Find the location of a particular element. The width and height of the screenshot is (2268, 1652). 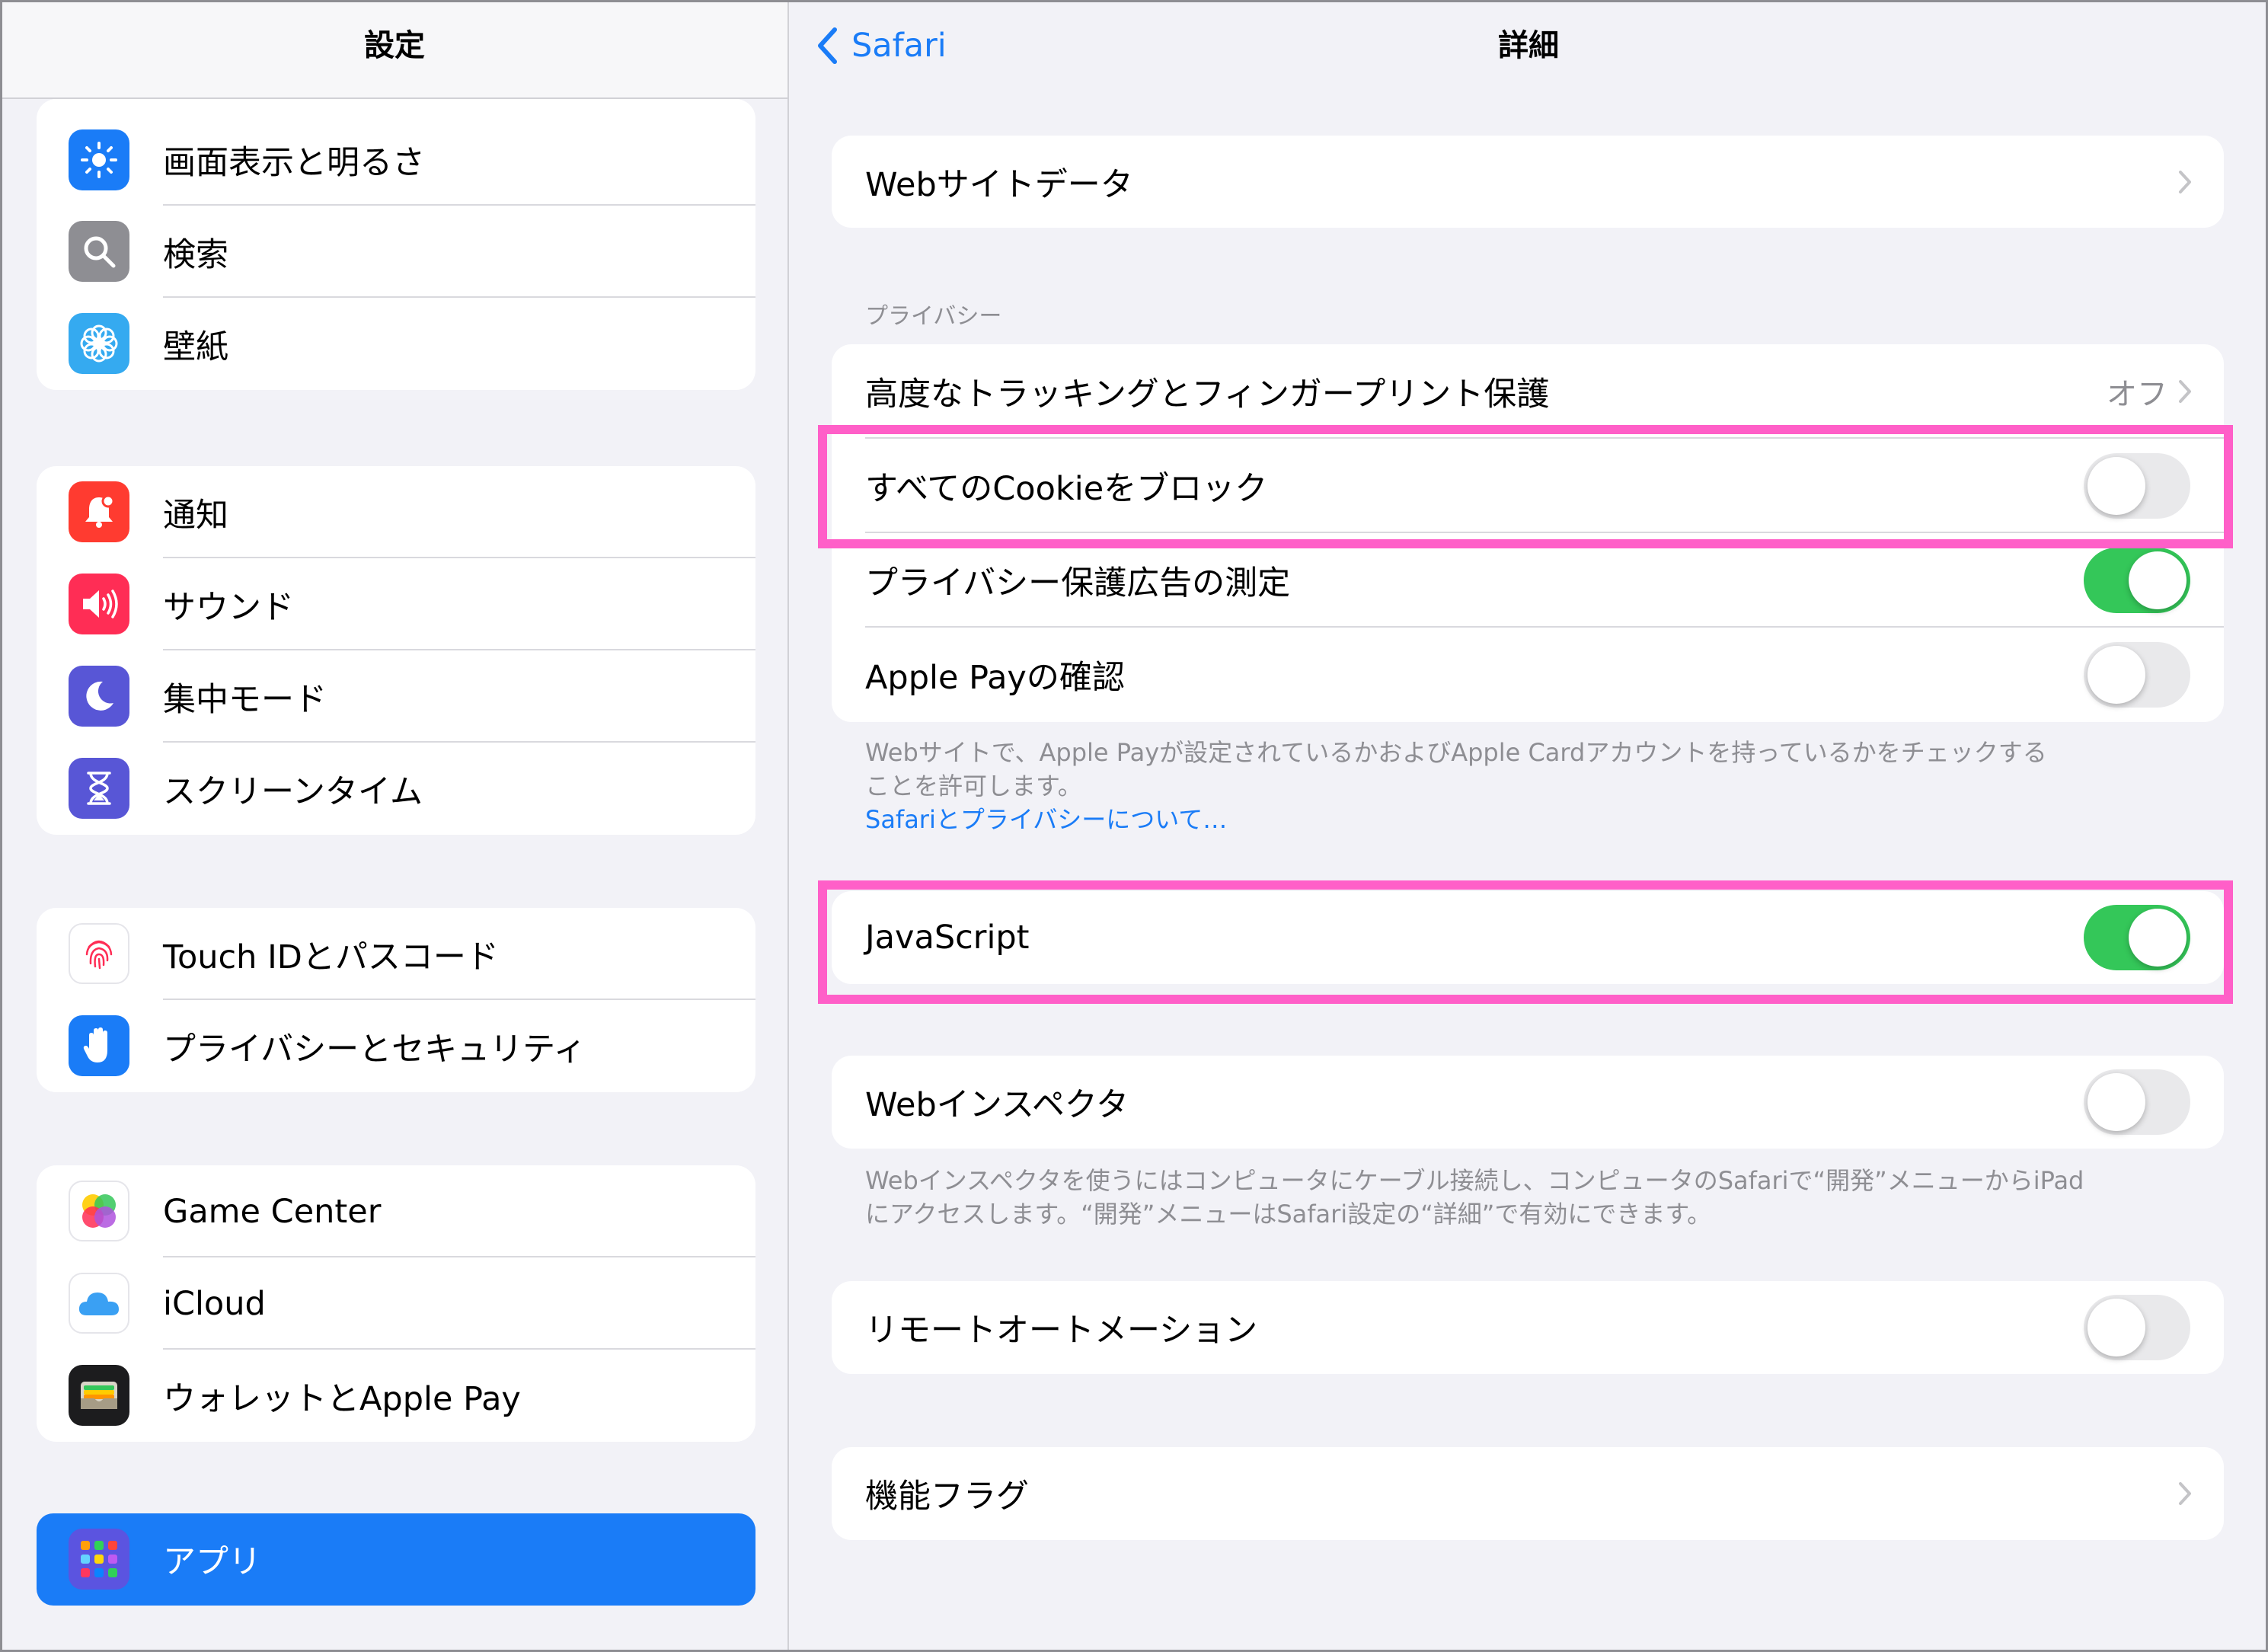

javascript-row: JavaScript is located at coordinates (1528, 937).